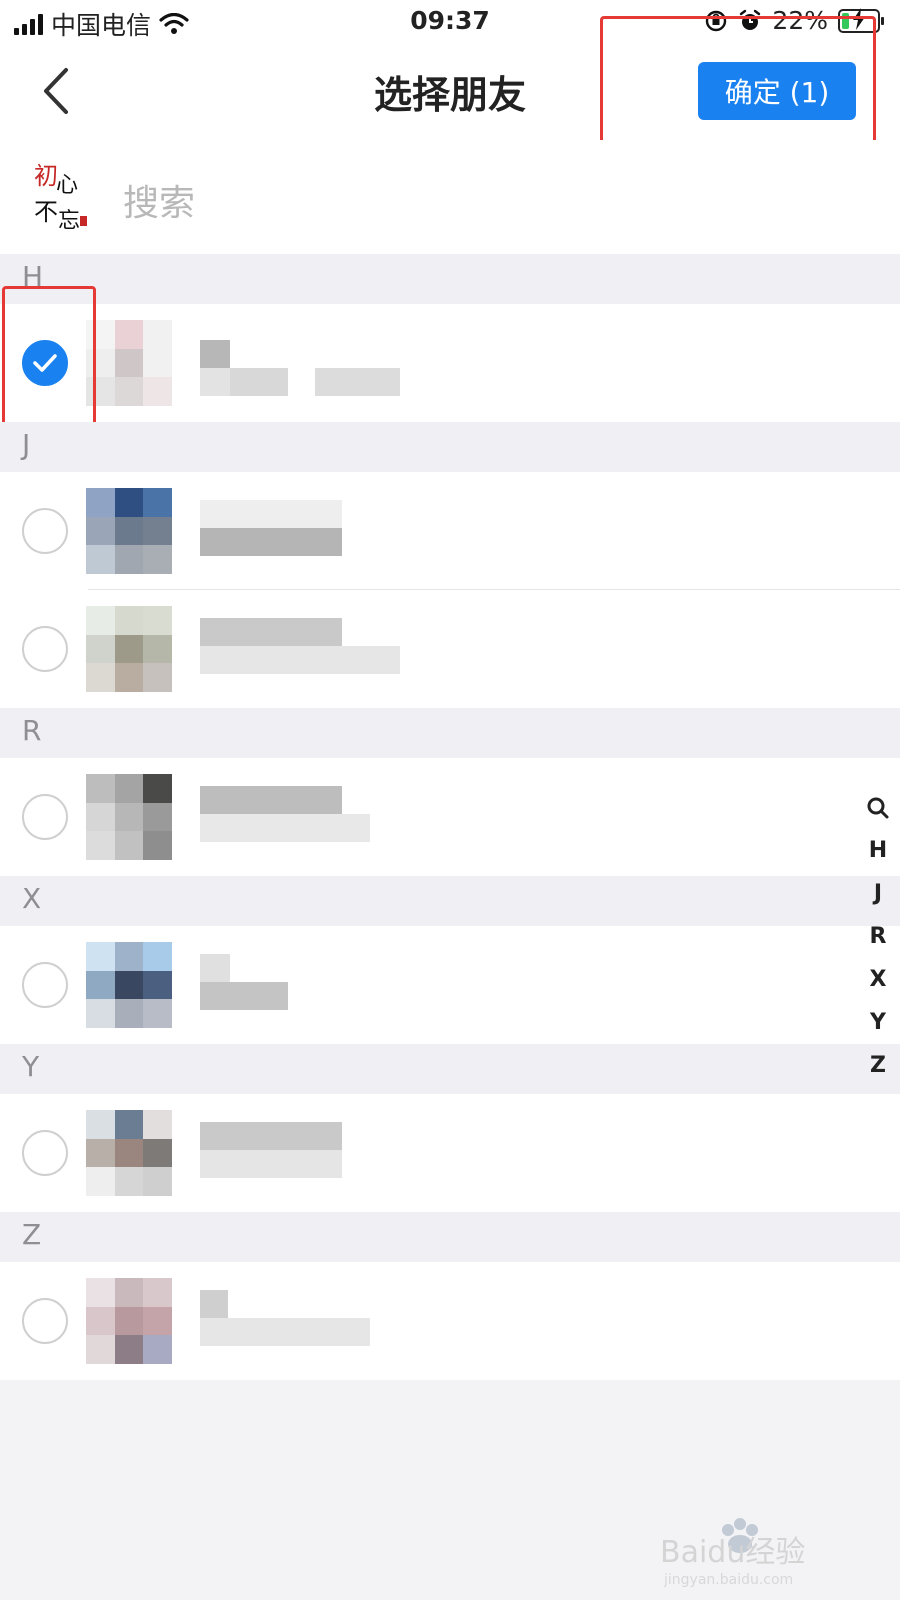  Describe the element at coordinates (46, 212) in the screenshot. I see `svg-text: 不` at that location.